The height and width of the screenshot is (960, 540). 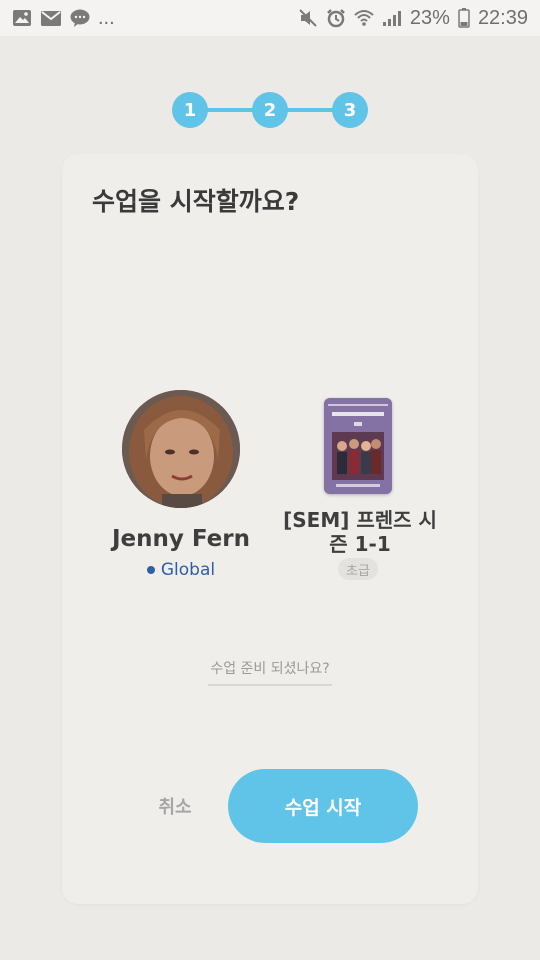 What do you see at coordinates (181, 449) in the screenshot?
I see `tutor-avatar` at bounding box center [181, 449].